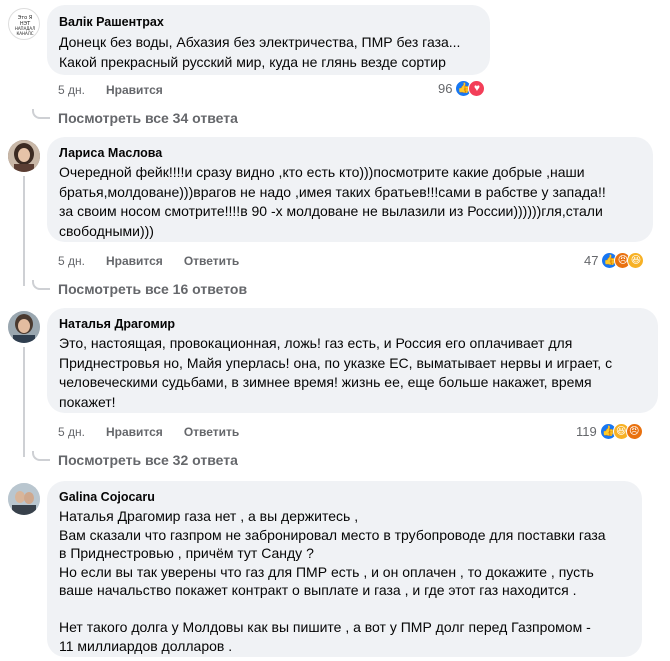 The image size is (670, 661). Describe the element at coordinates (636, 260) in the screenshot. I see `haha-icon: 😆` at that location.